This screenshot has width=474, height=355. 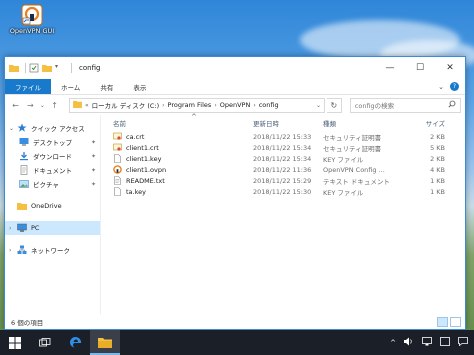 What do you see at coordinates (269, 105) in the screenshot?
I see `breadcrumb-config: config` at bounding box center [269, 105].